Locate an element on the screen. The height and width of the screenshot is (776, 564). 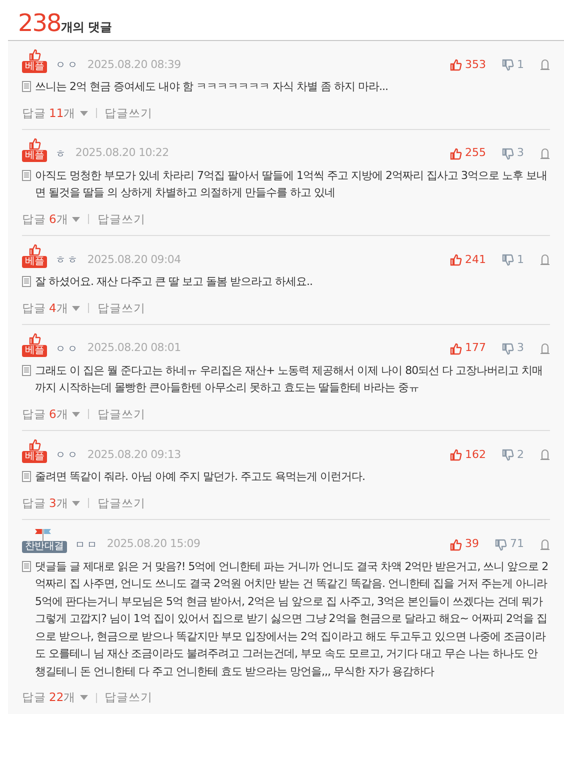
comment-count-label: 개의 댓글 is located at coordinates (86, 27).